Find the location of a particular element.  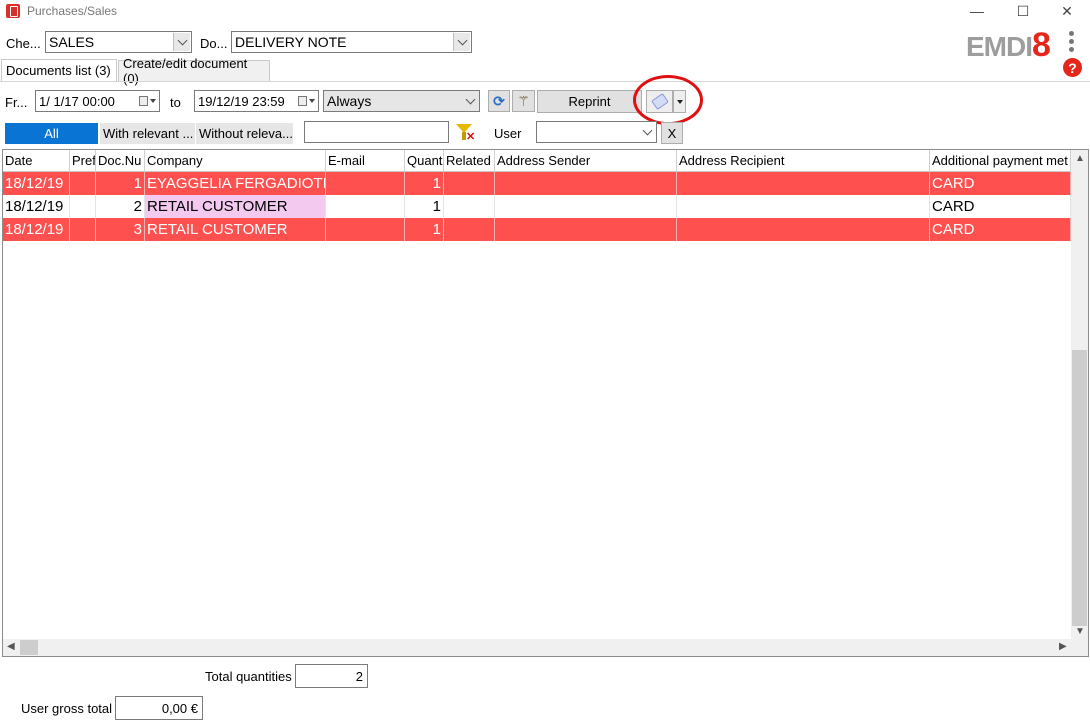

emdi-logo: EMDI8 is located at coordinates (1008, 45).